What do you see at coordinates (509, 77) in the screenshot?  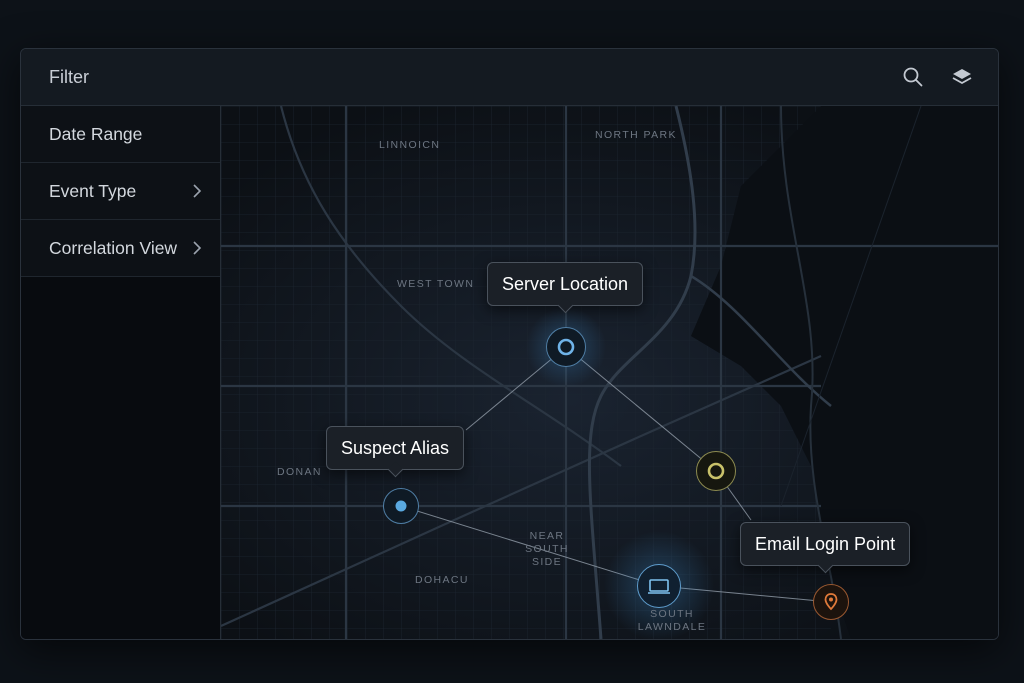 I see `filter-header: Filter` at bounding box center [509, 77].